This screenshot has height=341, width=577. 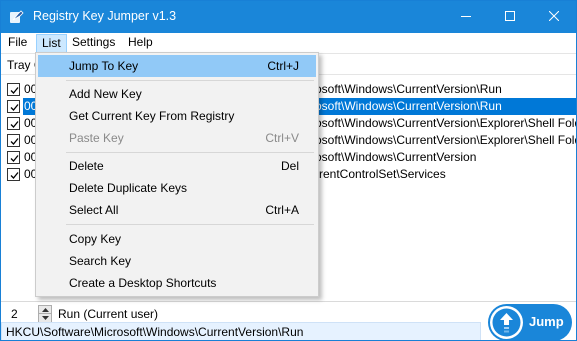 I want to click on menu-item-shortcut: Ctrl+V, so click(x=282, y=138).